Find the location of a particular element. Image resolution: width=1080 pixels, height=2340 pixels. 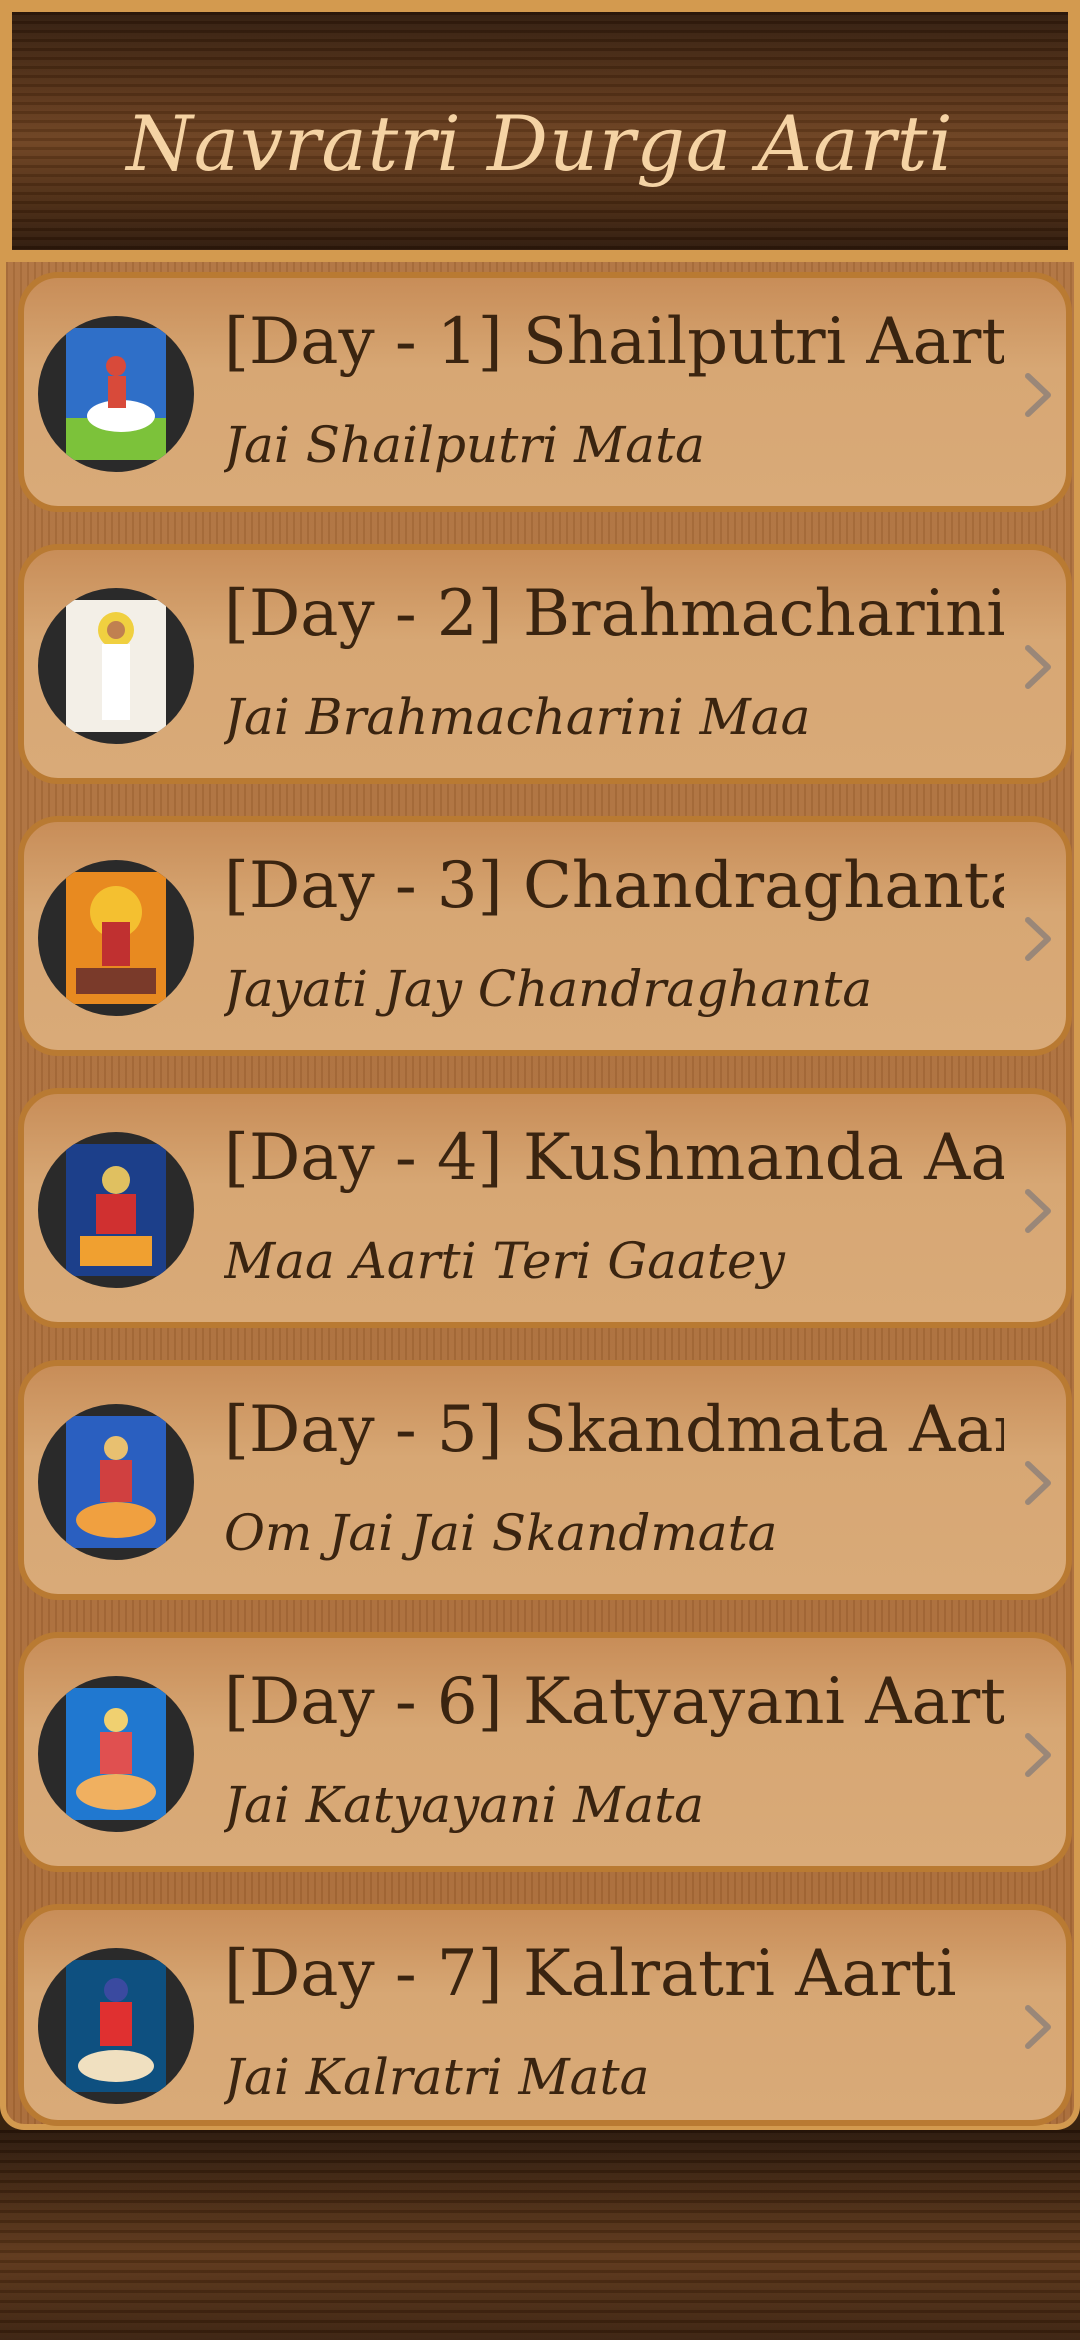

kushmanda-icon is located at coordinates (116, 1210).